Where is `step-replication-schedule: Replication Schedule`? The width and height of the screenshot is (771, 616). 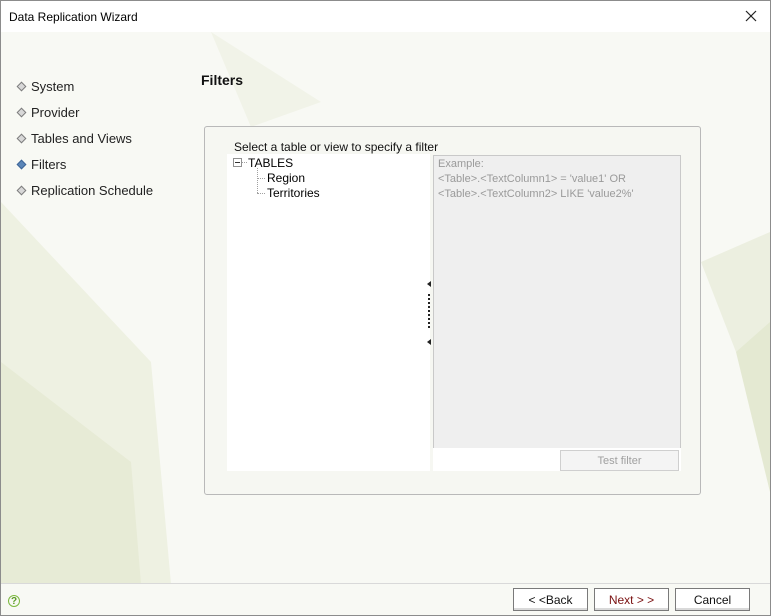 step-replication-schedule: Replication Schedule is located at coordinates (85, 190).